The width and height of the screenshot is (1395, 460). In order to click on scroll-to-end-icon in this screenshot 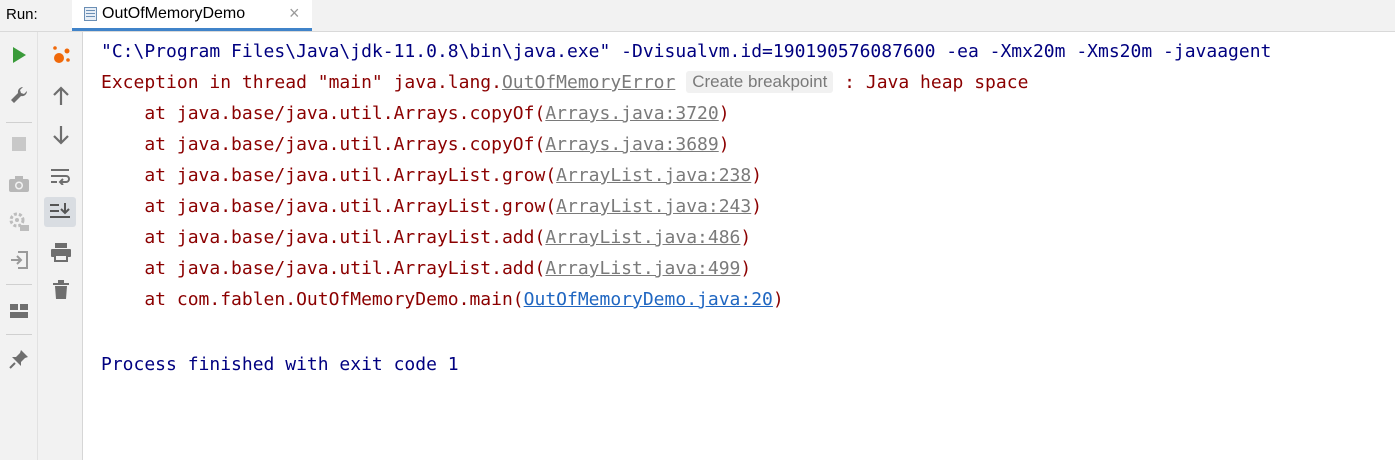, I will do `click(60, 212)`.